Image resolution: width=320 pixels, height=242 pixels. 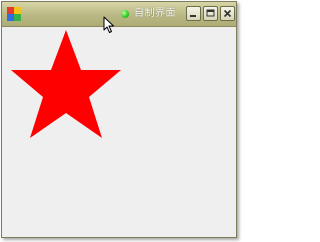 What do you see at coordinates (155, 13) in the screenshot?
I see `window-title: 自制界面` at bounding box center [155, 13].